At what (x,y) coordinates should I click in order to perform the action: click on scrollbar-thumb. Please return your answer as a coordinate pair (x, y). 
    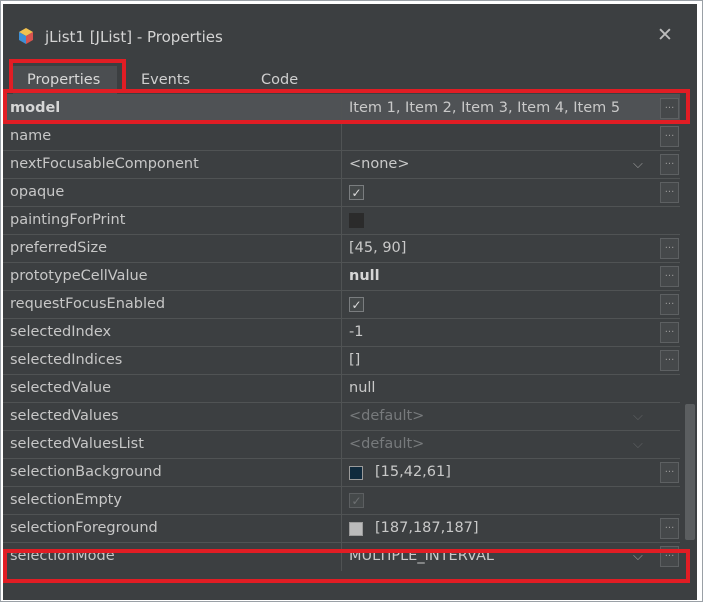
    Looking at the image, I should click on (690, 472).